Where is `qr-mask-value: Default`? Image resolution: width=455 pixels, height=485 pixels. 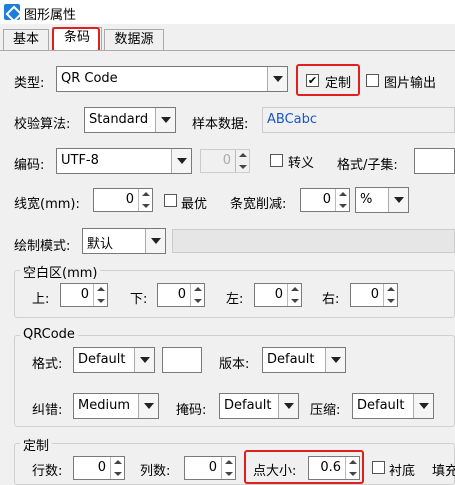
qr-mask-value: Default is located at coordinates (248, 405).